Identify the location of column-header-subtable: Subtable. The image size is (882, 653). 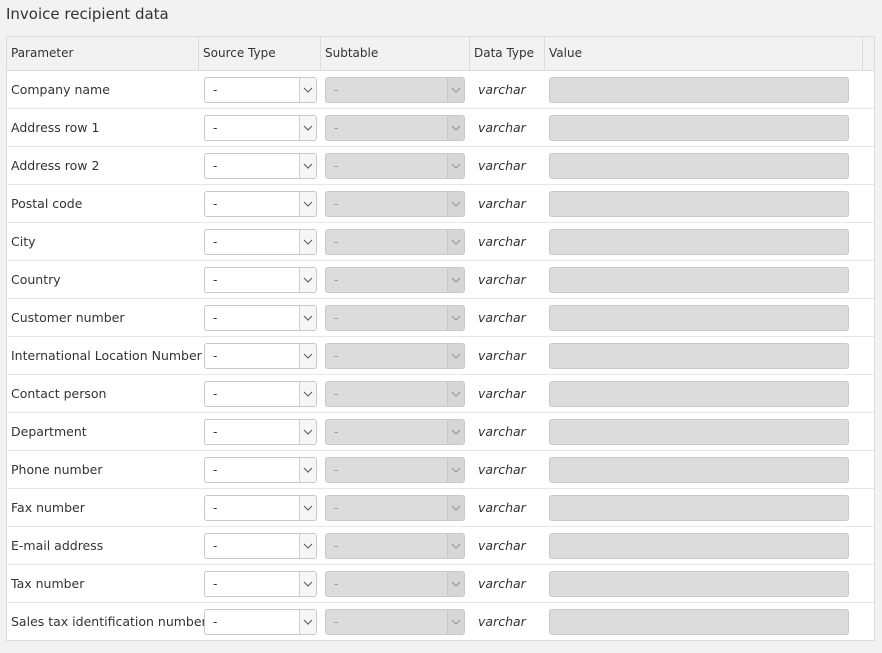
(395, 53).